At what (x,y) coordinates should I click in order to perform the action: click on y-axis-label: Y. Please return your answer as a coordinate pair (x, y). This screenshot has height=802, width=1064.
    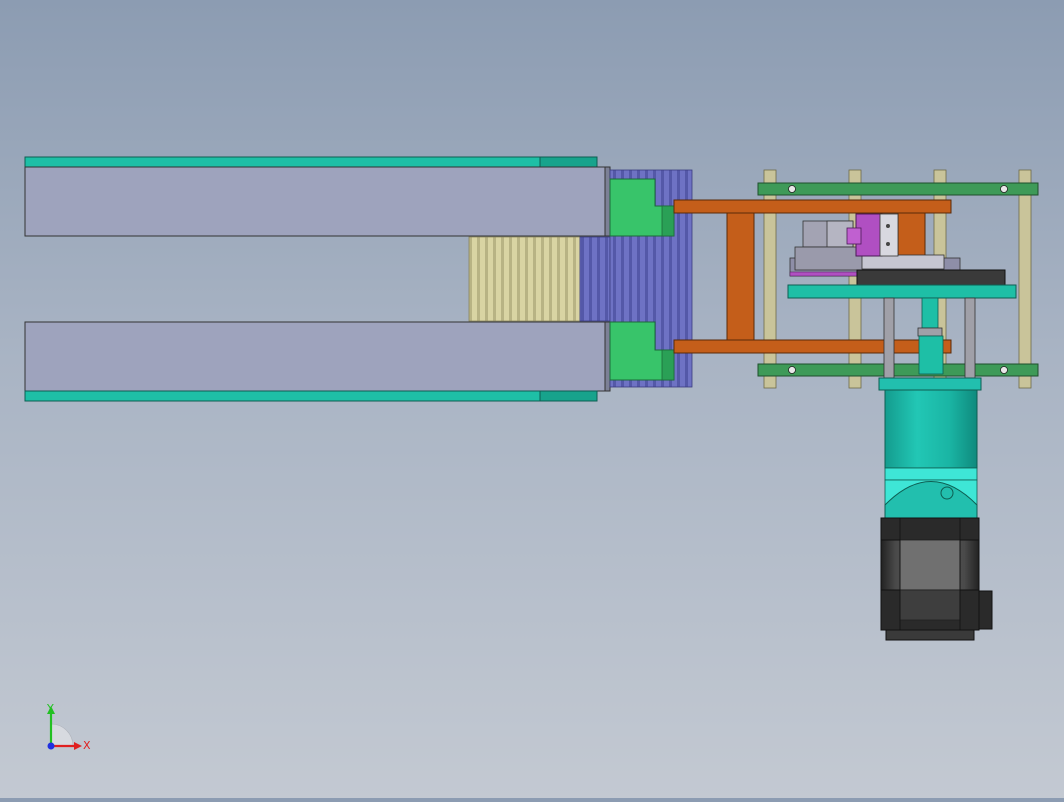
    Looking at the image, I should click on (50, 708).